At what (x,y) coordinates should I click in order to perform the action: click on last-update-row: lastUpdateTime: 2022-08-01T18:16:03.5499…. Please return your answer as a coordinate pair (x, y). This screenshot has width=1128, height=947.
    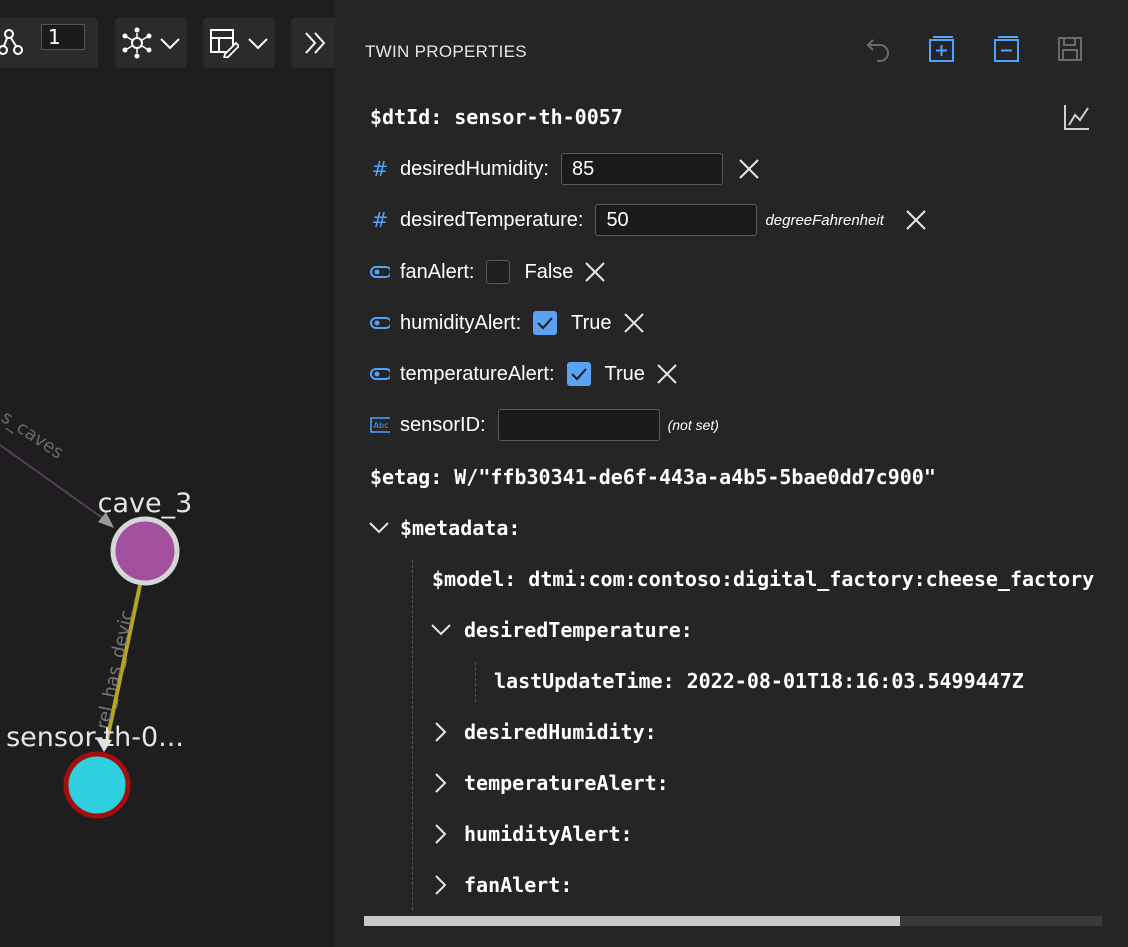
    Looking at the image, I should click on (759, 681).